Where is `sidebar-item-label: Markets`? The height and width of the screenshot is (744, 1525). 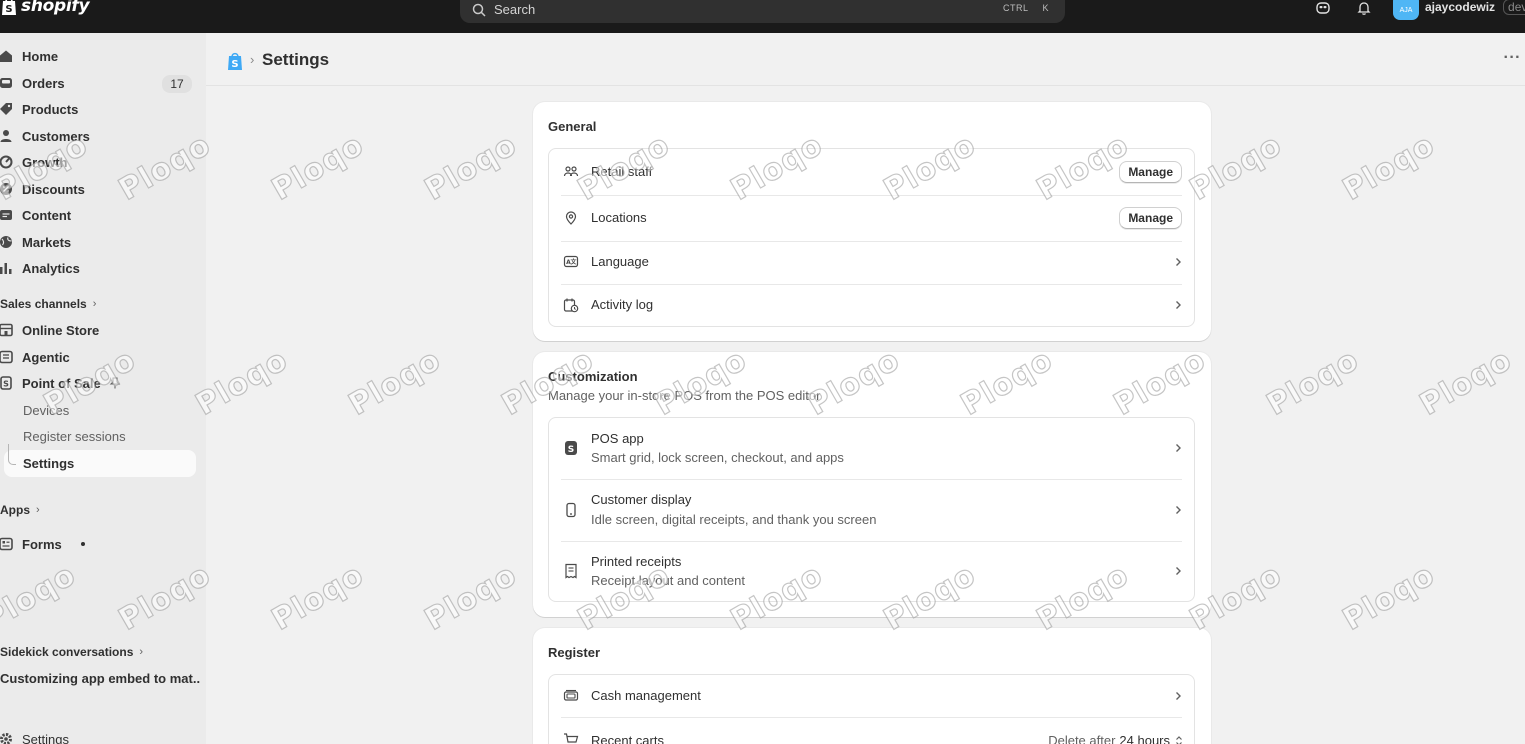 sidebar-item-label: Markets is located at coordinates (47, 242).